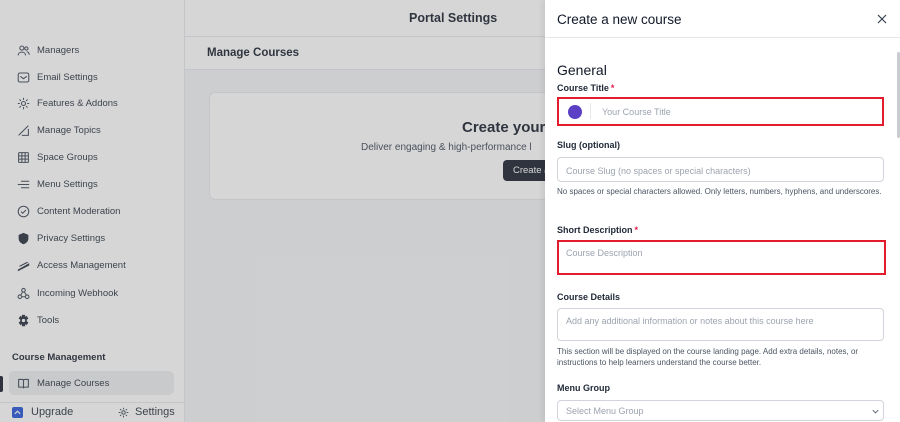 Image resolution: width=900 pixels, height=422 pixels. What do you see at coordinates (882, 18) in the screenshot?
I see `close-icon` at bounding box center [882, 18].